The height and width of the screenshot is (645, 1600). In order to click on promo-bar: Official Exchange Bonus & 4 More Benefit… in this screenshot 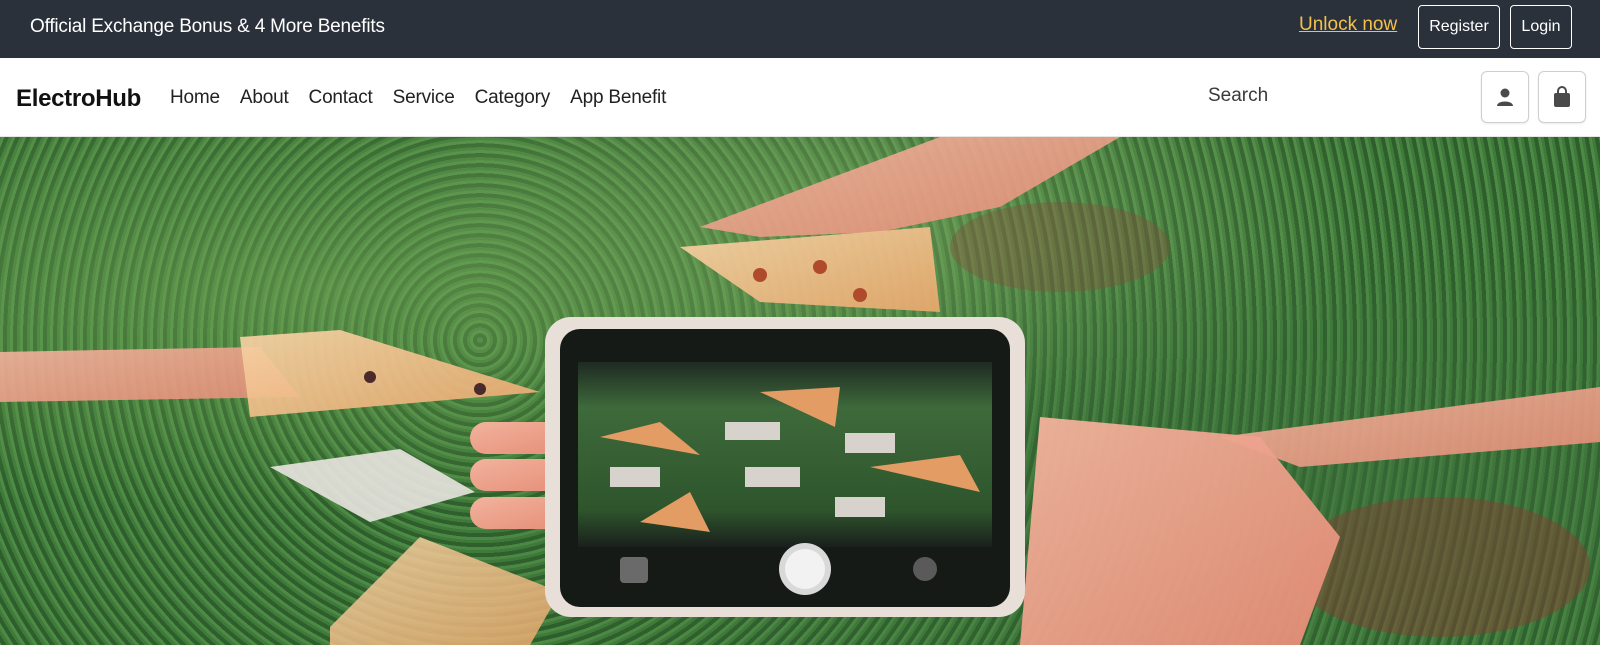, I will do `click(800, 29)`.